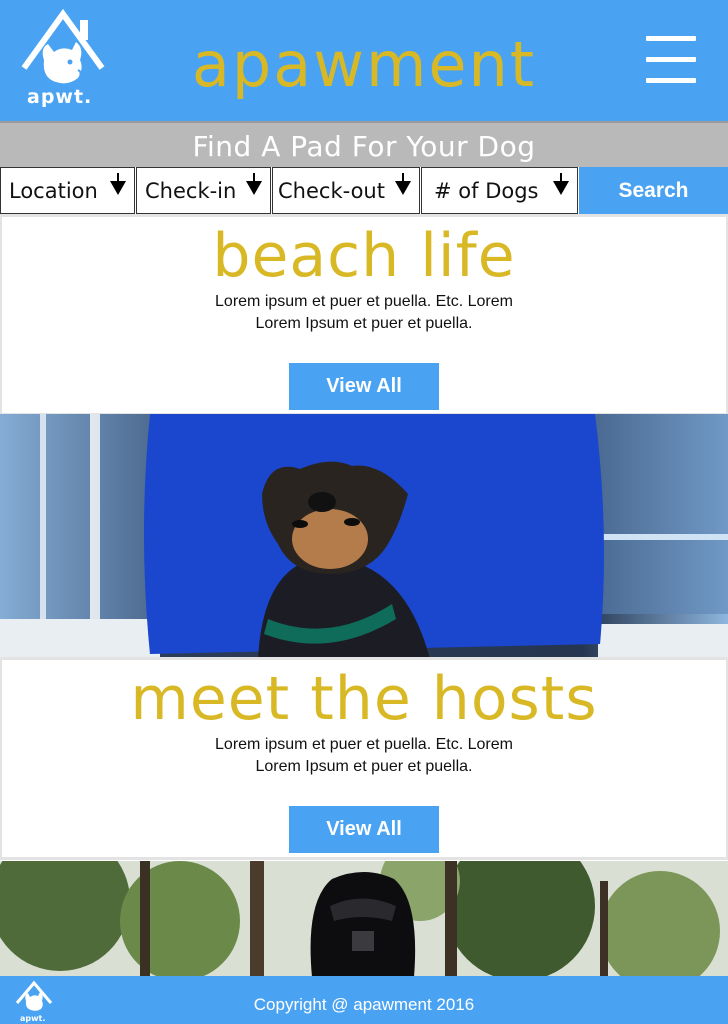 The image size is (728, 1024). I want to click on search-button: Search, so click(653, 190).